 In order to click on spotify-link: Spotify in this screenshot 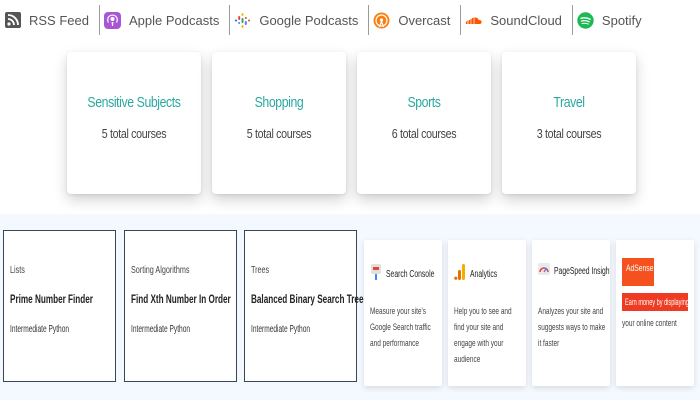, I will do `click(612, 20)`.